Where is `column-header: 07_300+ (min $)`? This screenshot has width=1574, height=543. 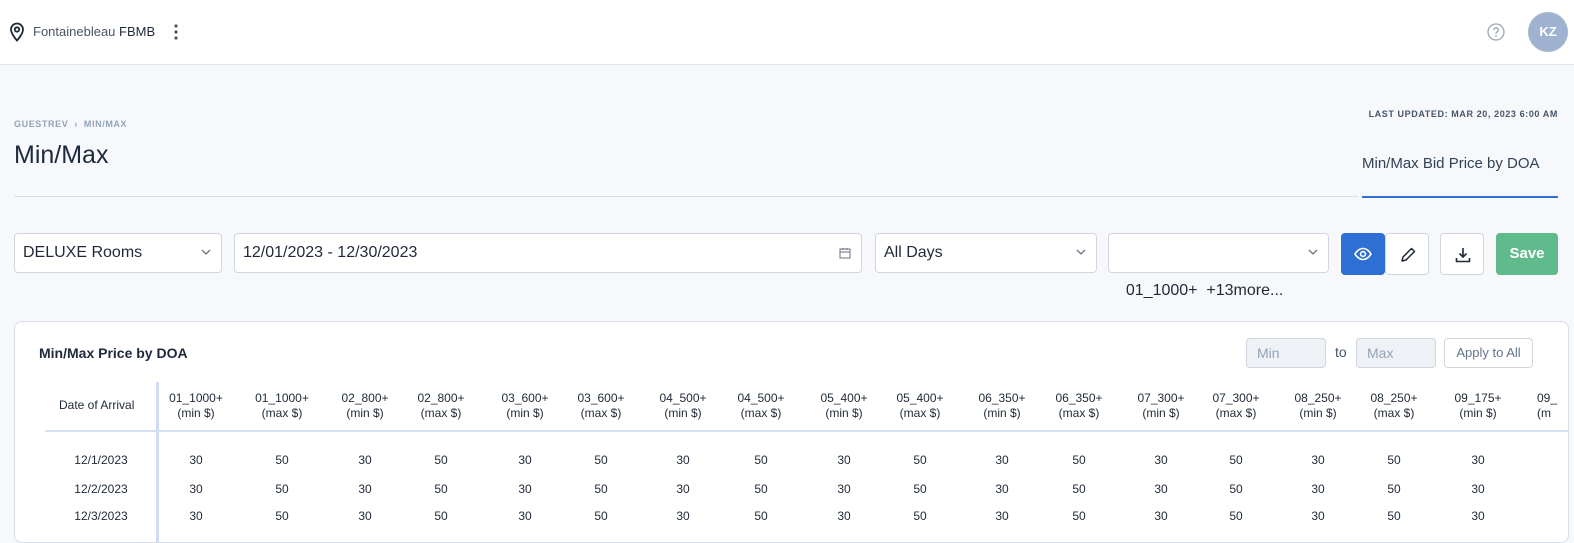
column-header: 07_300+ (min $) is located at coordinates (1161, 406).